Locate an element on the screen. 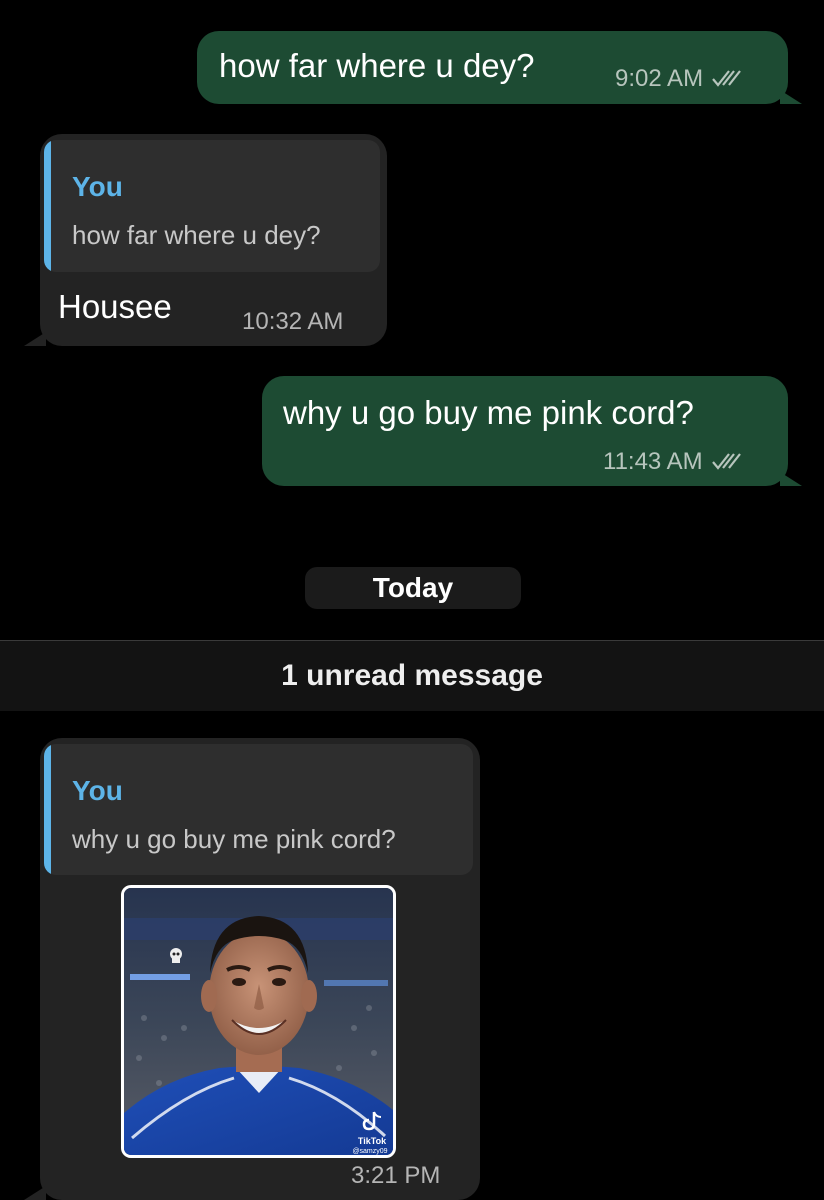  message-bubble-outgoing: how far where u dey? 9:02 AM is located at coordinates (492, 67).